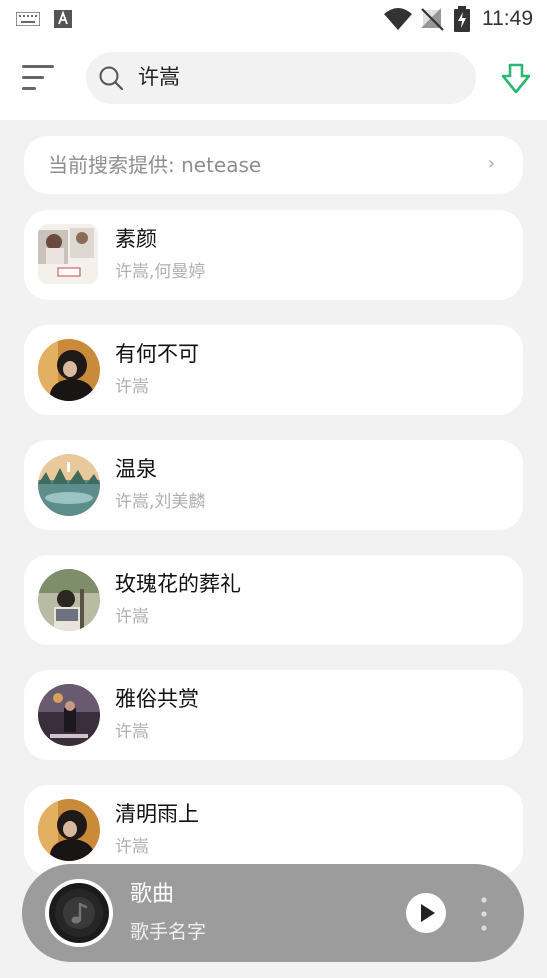 This screenshot has width=547, height=978. Describe the element at coordinates (157, 354) in the screenshot. I see `song-title: 有何不可` at that location.